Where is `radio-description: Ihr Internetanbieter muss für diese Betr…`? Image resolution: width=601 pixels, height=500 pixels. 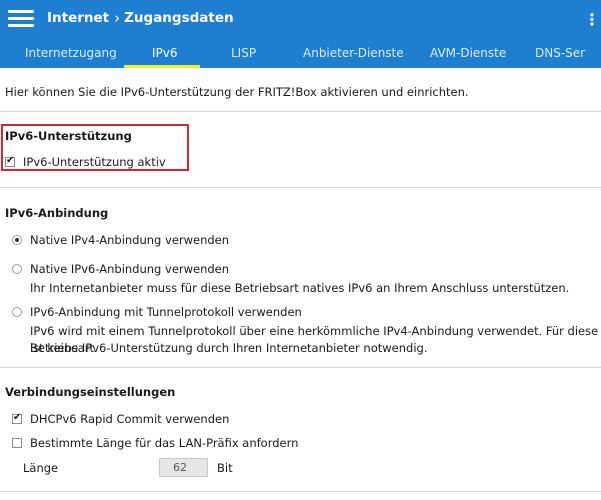
radio-description: Ihr Internetanbieter muss für diese Betr… is located at coordinates (300, 288).